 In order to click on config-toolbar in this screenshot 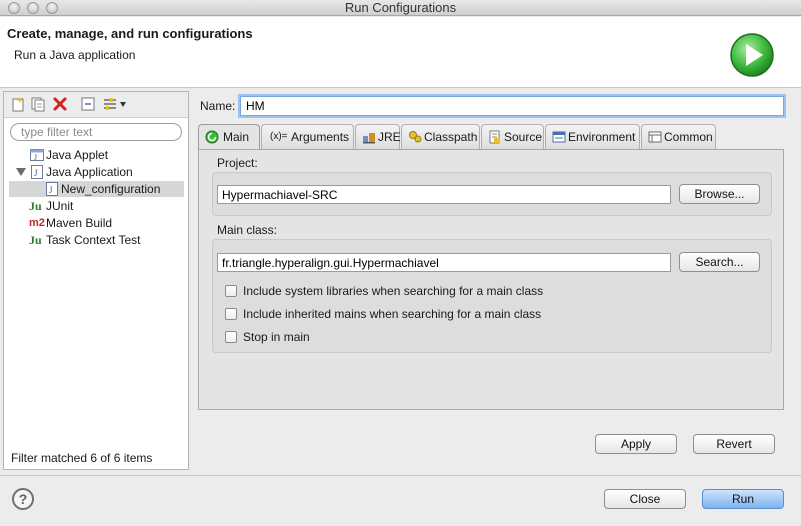, I will do `click(96, 105)`.